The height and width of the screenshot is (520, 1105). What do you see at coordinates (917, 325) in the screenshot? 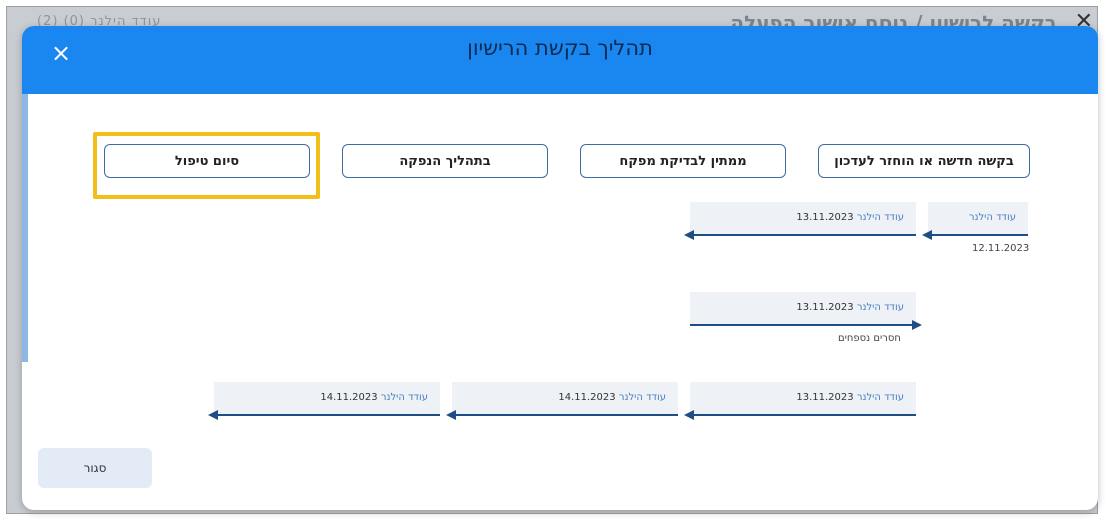
I see `arrow-right-icon` at bounding box center [917, 325].